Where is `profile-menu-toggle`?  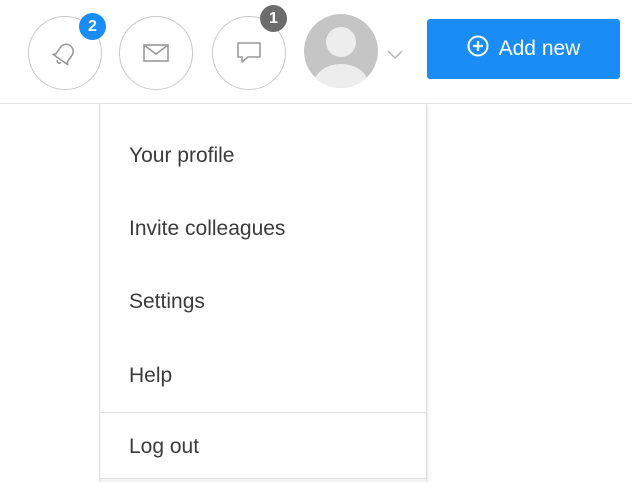 profile-menu-toggle is located at coordinates (358, 51).